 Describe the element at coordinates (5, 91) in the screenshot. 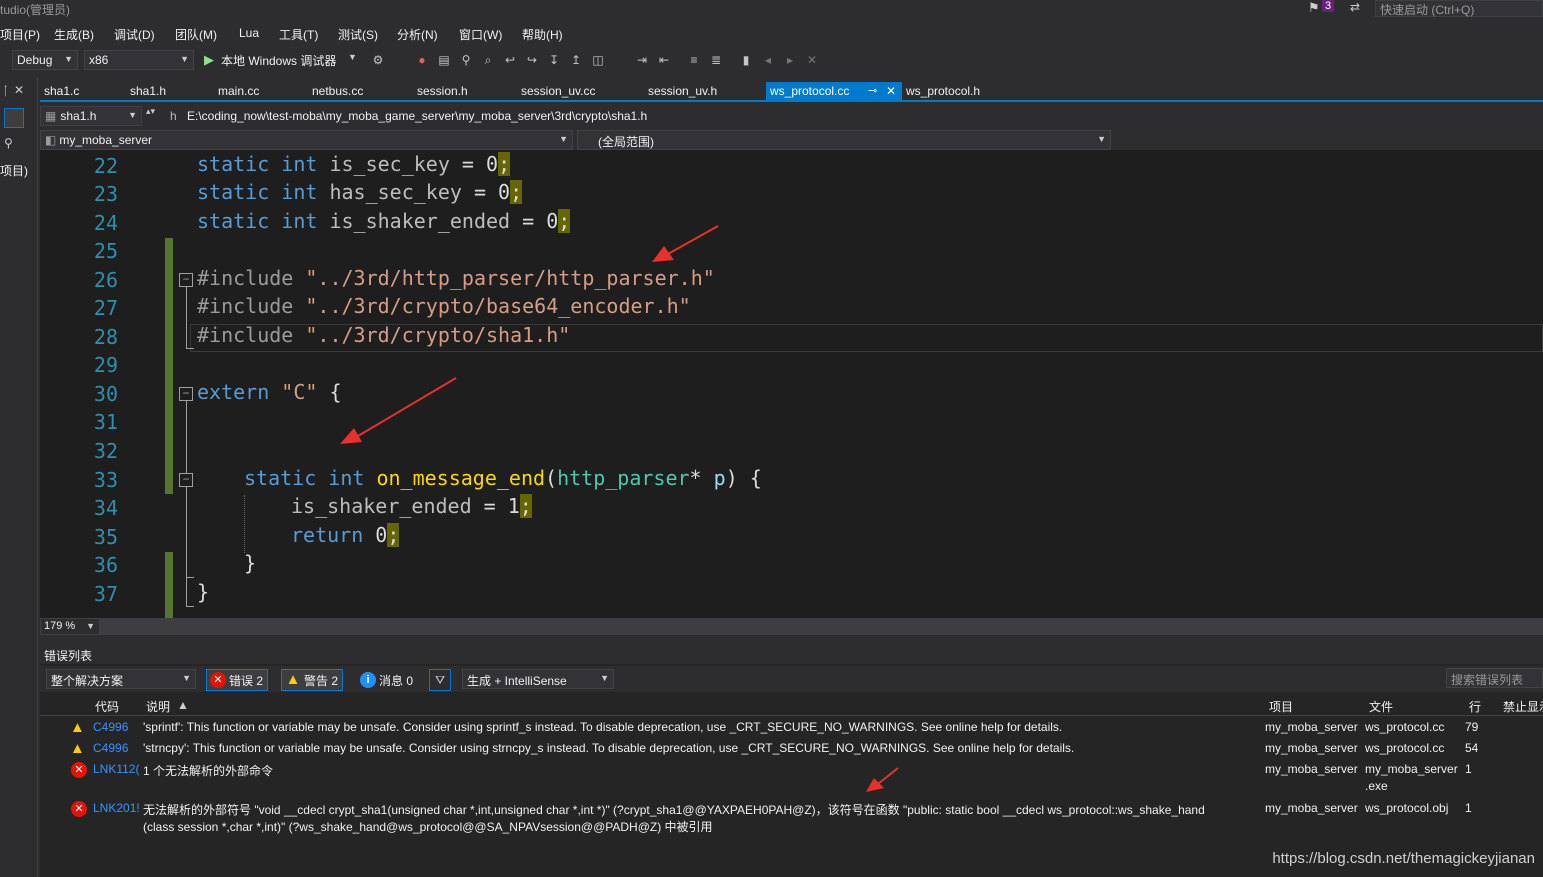

I see `pin-icon: ᛙ` at that location.